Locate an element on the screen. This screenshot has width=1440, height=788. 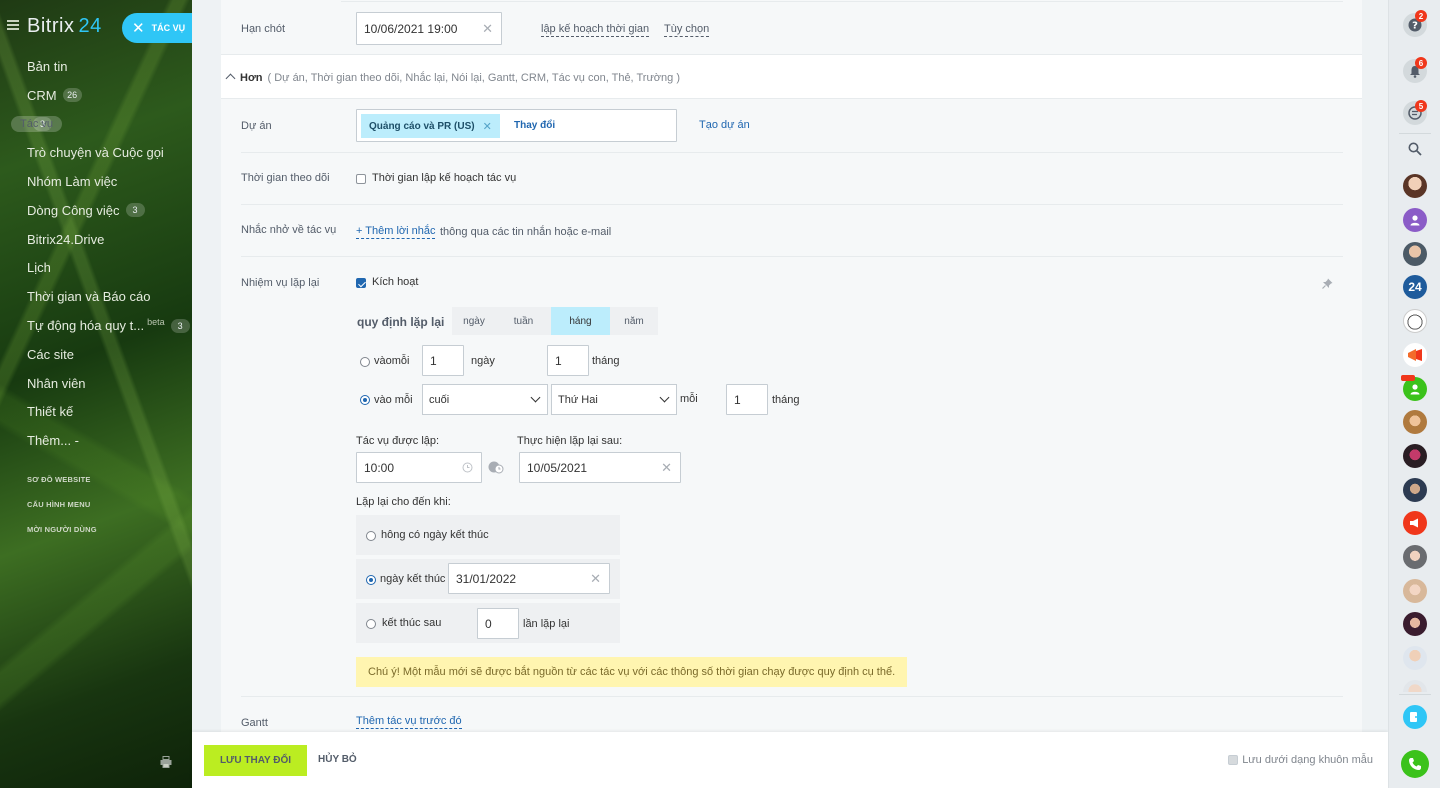
sidebar-header: Bitrix 24 ✕ TÁC VỤ is located at coordinates (96, 28).